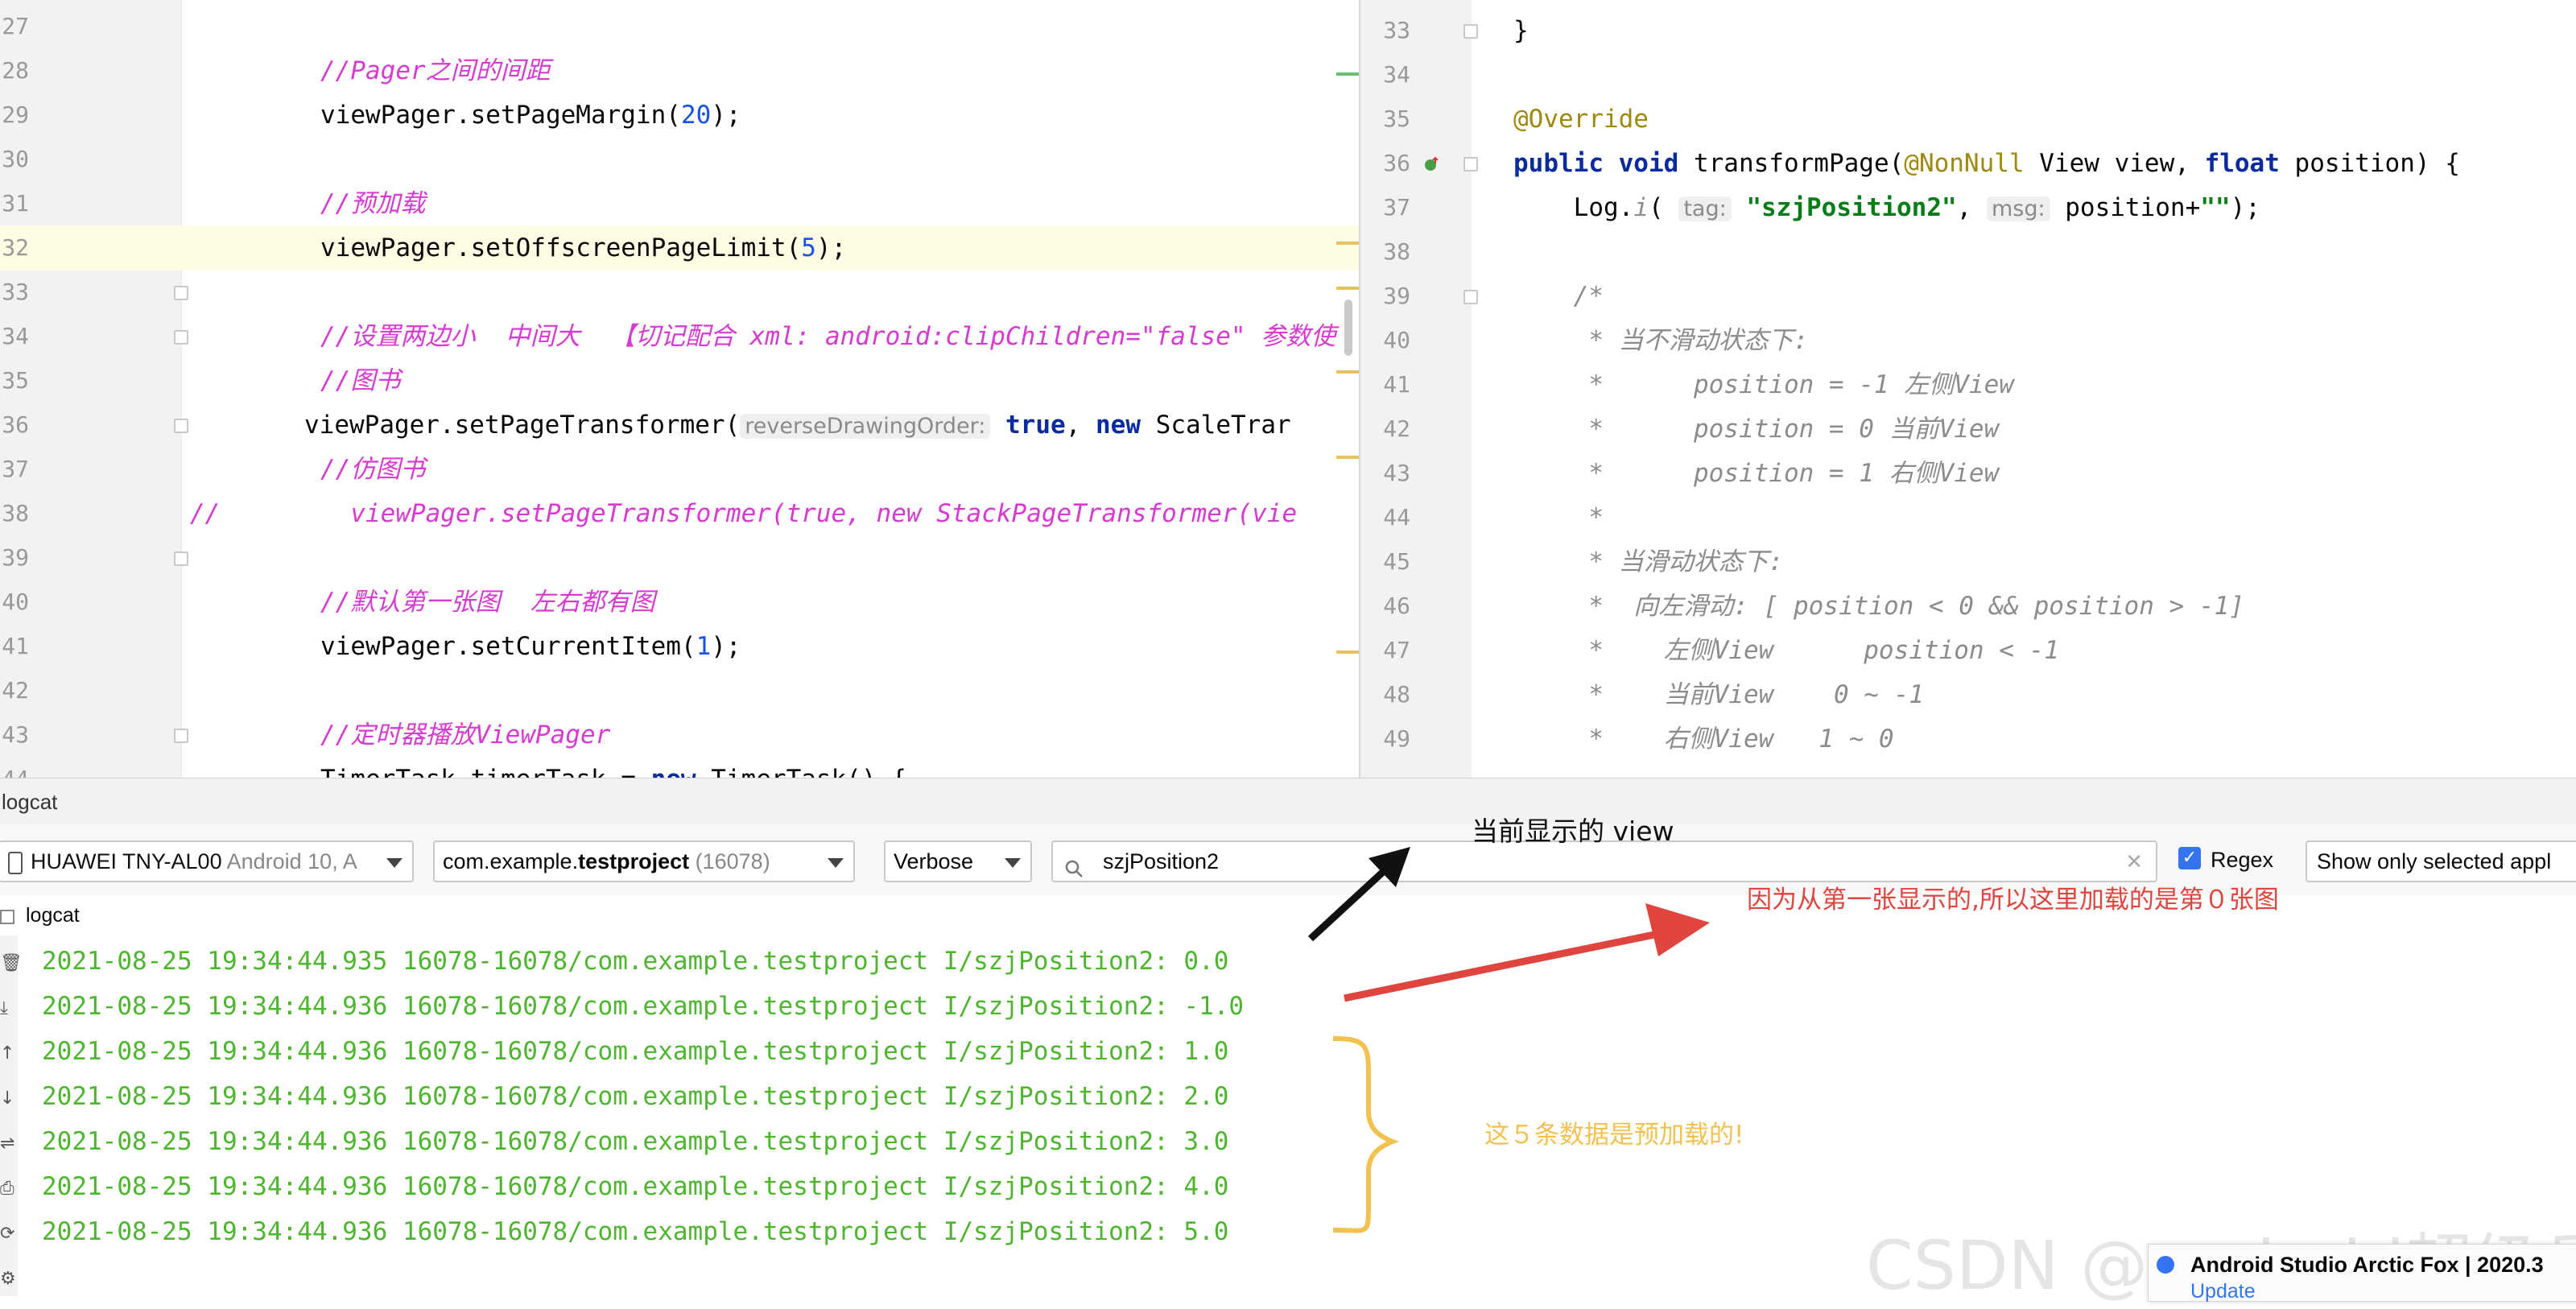  What do you see at coordinates (1351, 901) in the screenshot?
I see `black-arrow` at bounding box center [1351, 901].